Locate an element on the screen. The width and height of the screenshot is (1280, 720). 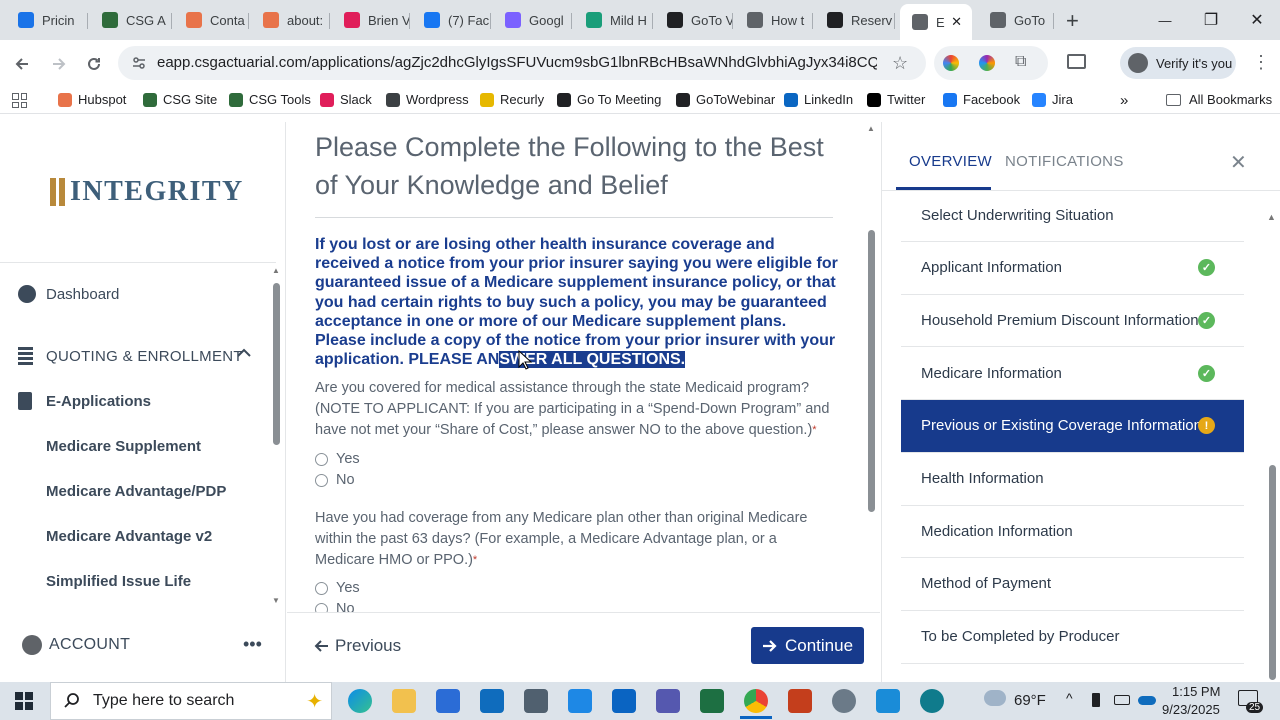
bookmark-item: Go To Meeting is located at coordinates (609, 99).